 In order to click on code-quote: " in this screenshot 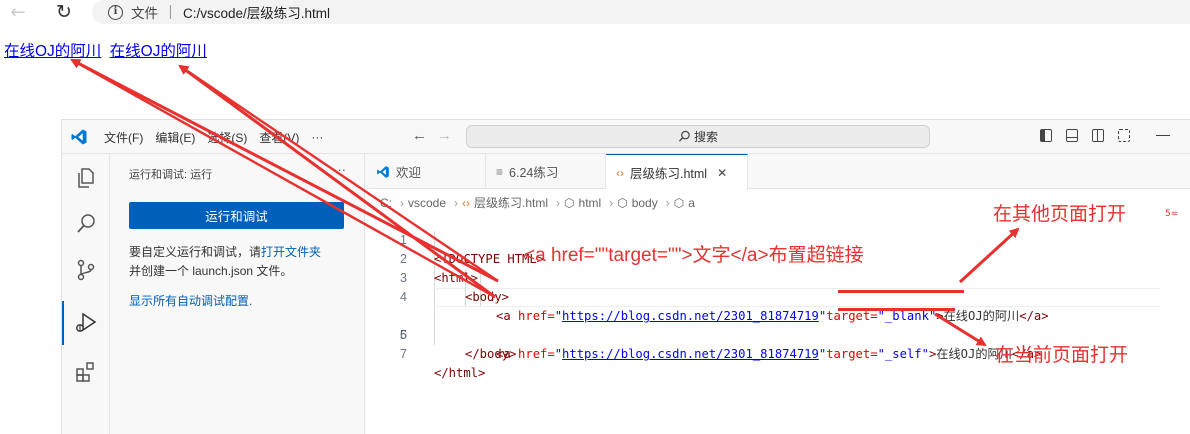, I will do `click(558, 354)`.